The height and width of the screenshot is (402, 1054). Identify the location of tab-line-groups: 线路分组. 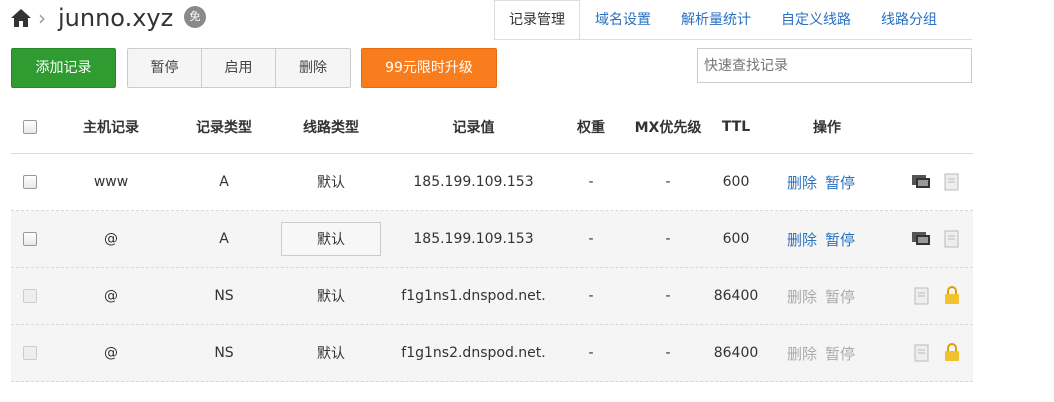
(909, 20).